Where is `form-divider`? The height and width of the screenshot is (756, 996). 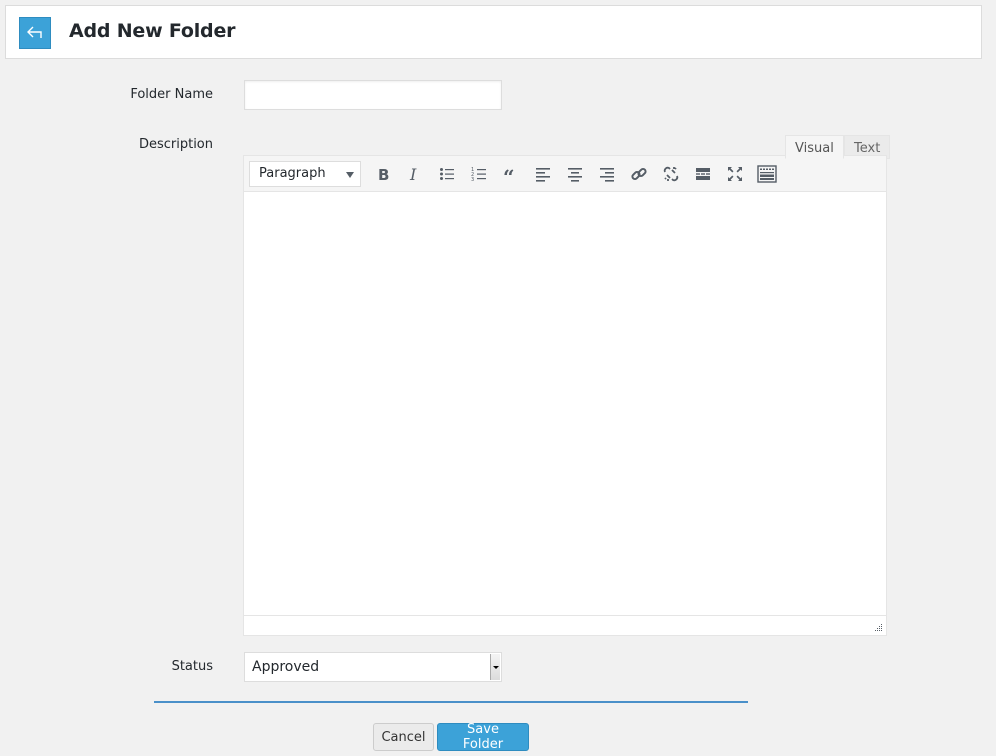
form-divider is located at coordinates (451, 702).